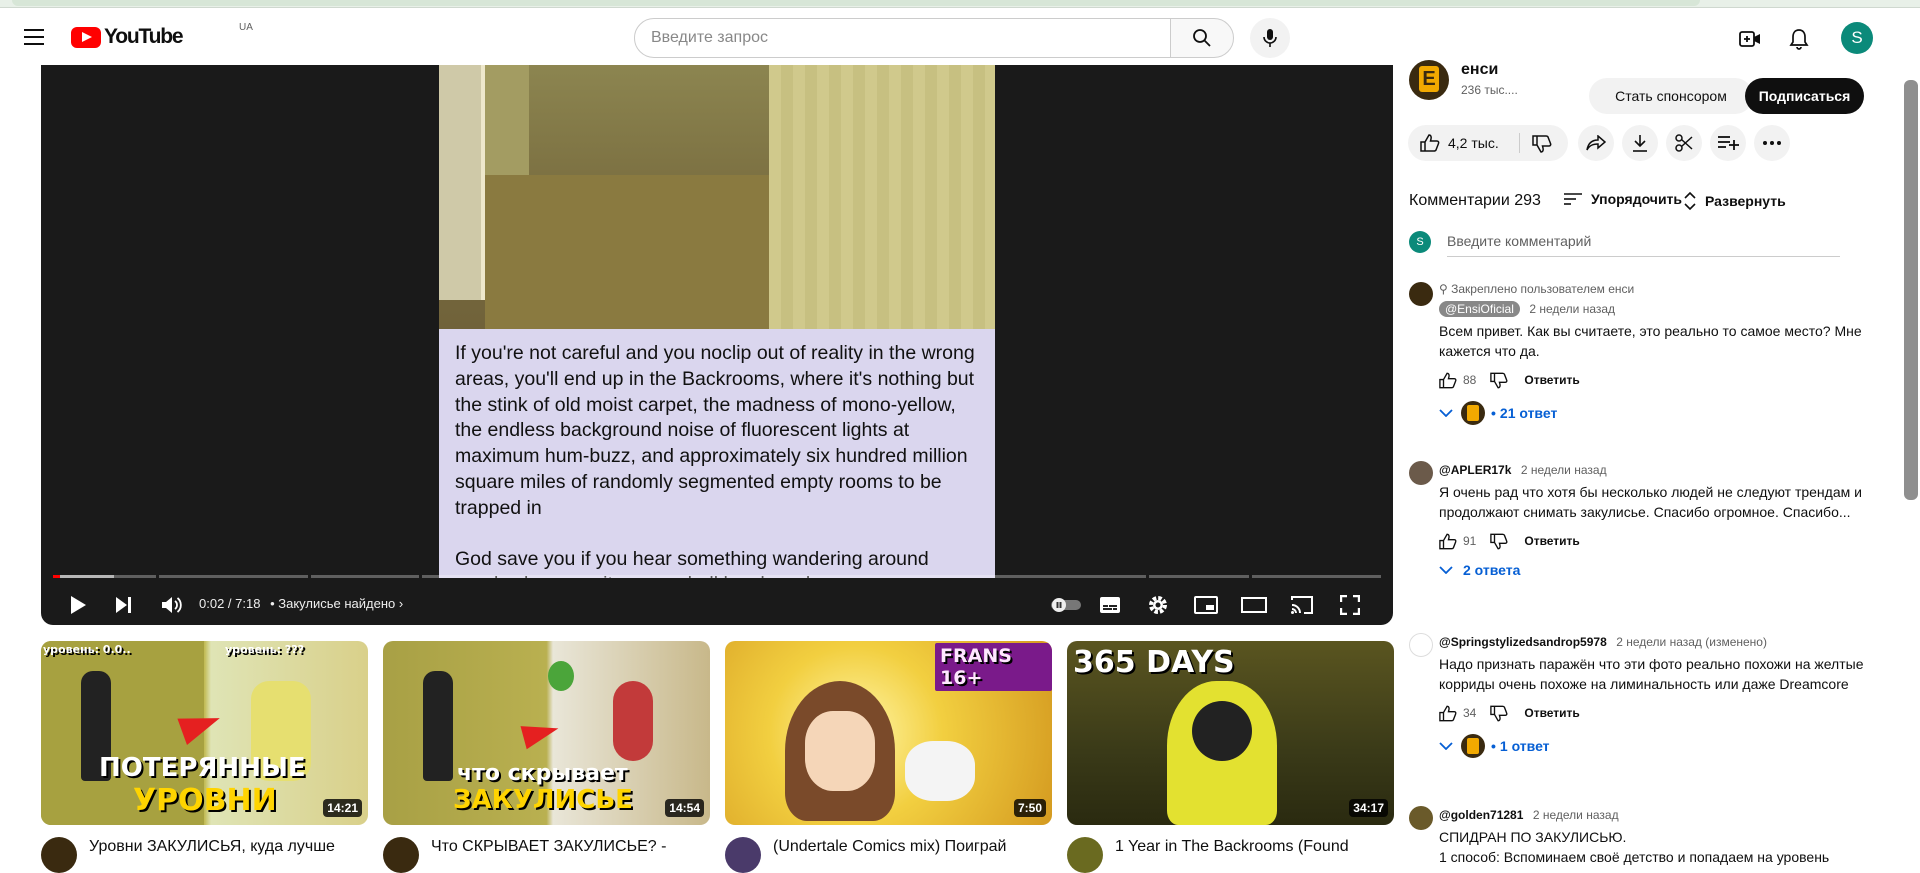 Image resolution: width=1920 pixels, height=873 pixels. I want to click on voice-search-button, so click(1270, 38).